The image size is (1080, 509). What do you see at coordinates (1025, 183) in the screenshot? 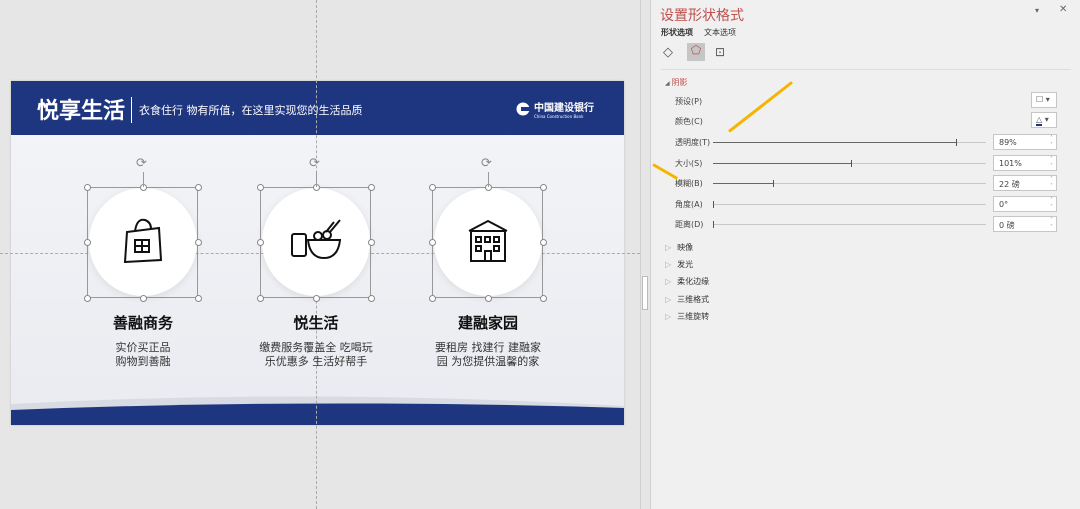
I see `shadow-spinbox: 22 磅 ˄ ˅` at bounding box center [1025, 183].